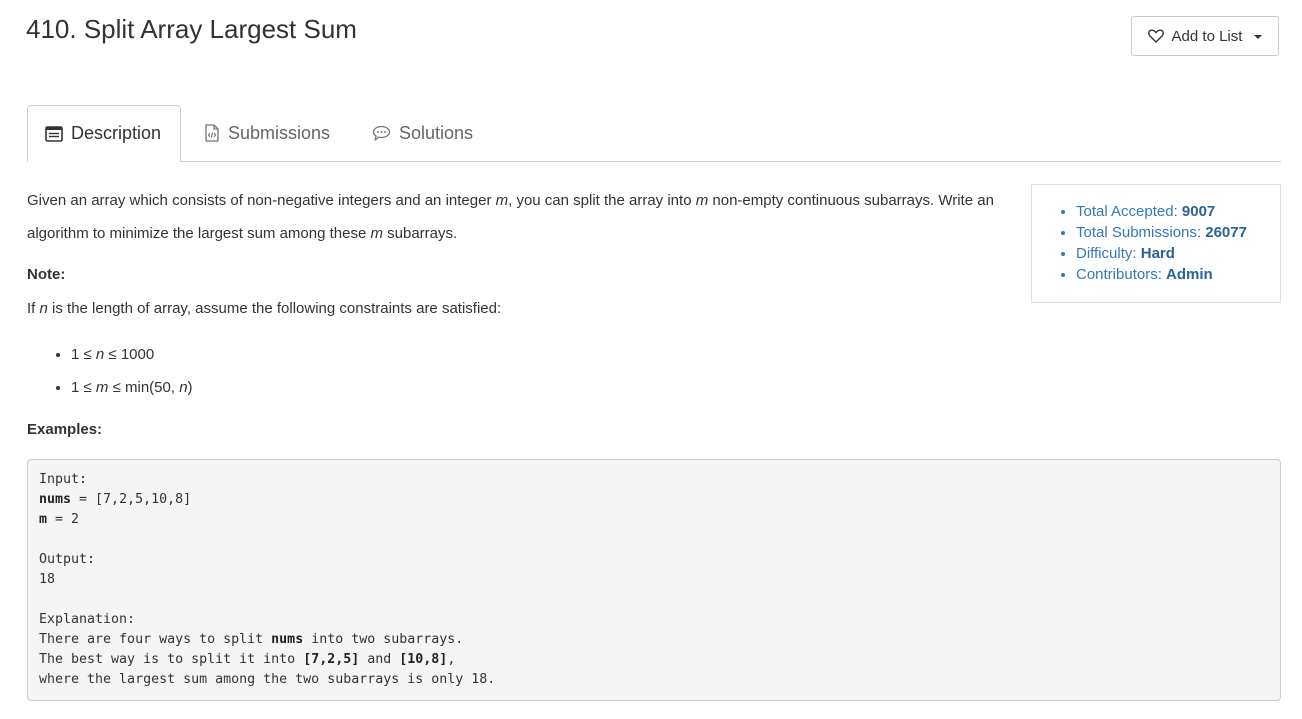  Describe the element at coordinates (212, 133) in the screenshot. I see `code-file-icon` at that location.